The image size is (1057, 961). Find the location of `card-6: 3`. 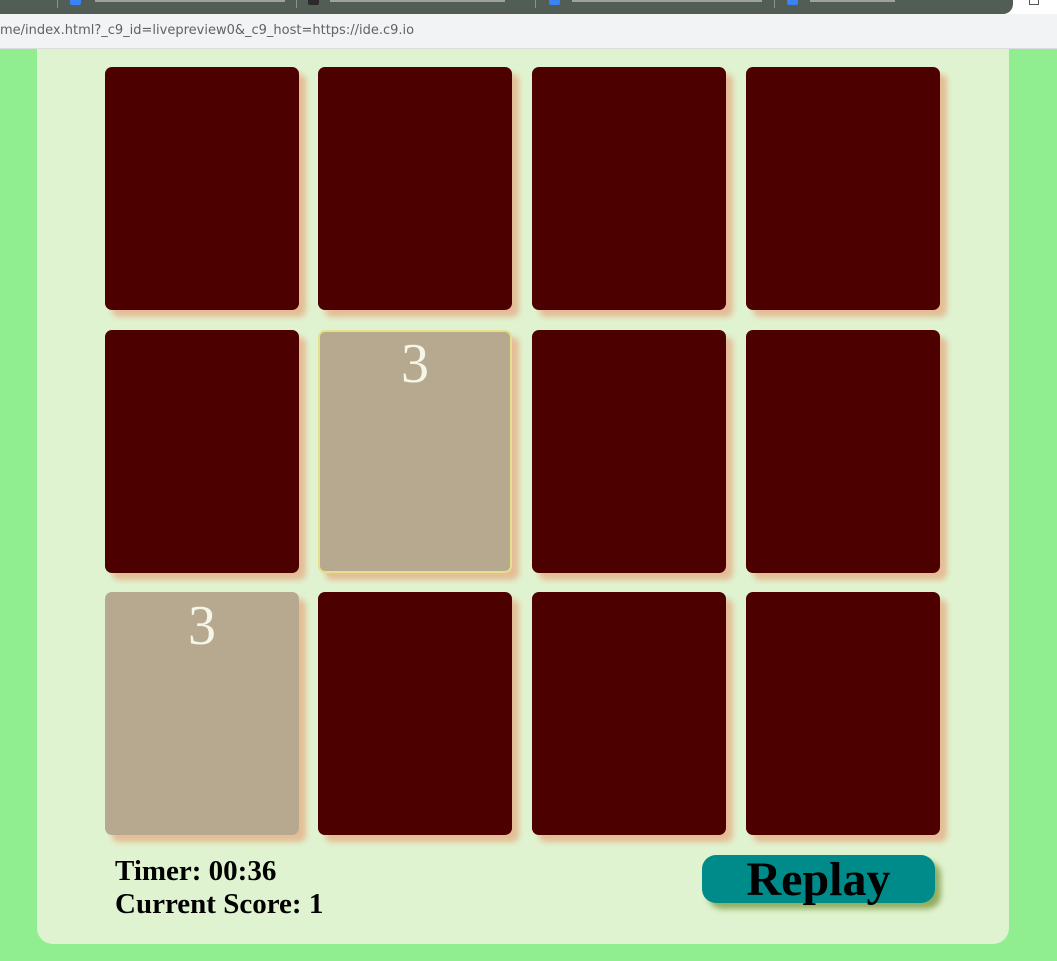

card-6: 3 is located at coordinates (415, 451).